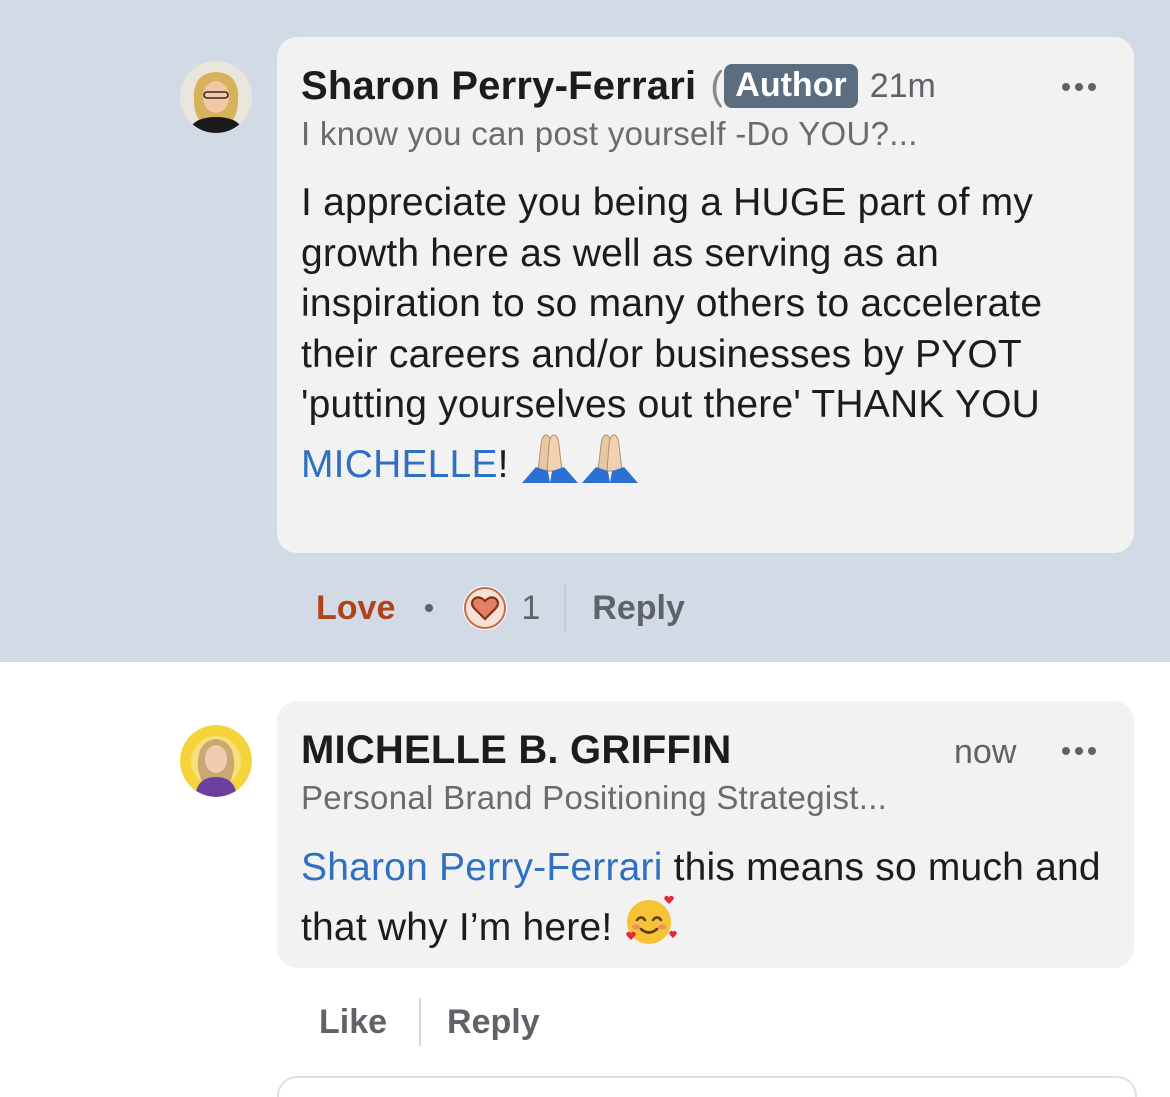  What do you see at coordinates (498, 86) in the screenshot?
I see `author-name: Sharon Perry-Ferrari` at bounding box center [498, 86].